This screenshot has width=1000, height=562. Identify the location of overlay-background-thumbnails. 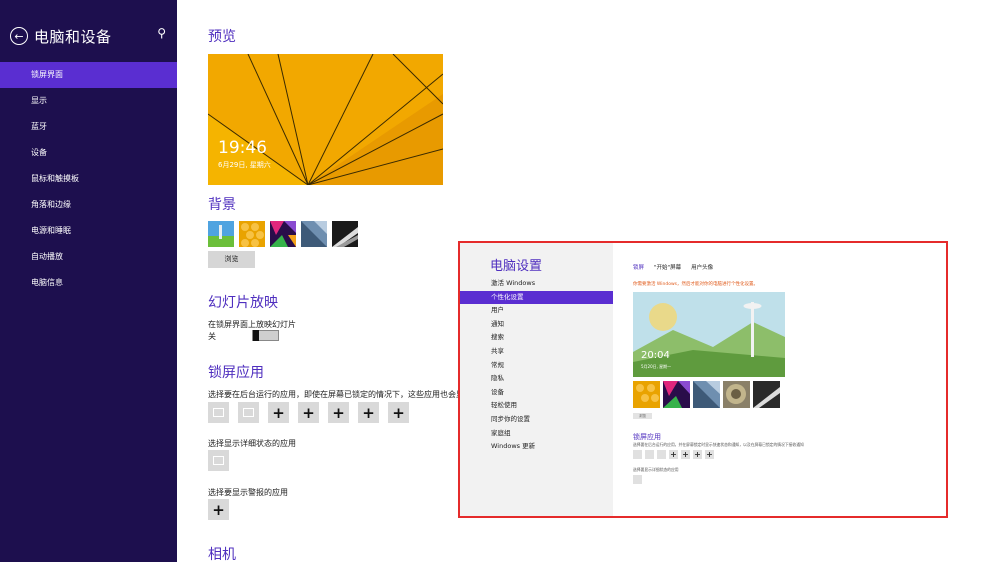
(706, 394).